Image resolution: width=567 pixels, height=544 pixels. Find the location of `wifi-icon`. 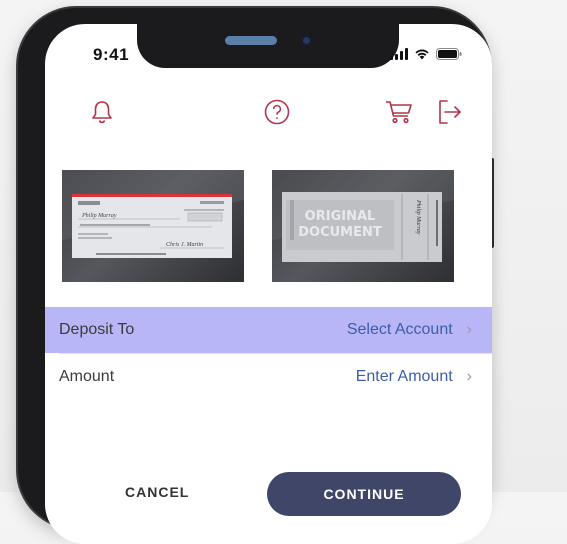

wifi-icon is located at coordinates (422, 54).